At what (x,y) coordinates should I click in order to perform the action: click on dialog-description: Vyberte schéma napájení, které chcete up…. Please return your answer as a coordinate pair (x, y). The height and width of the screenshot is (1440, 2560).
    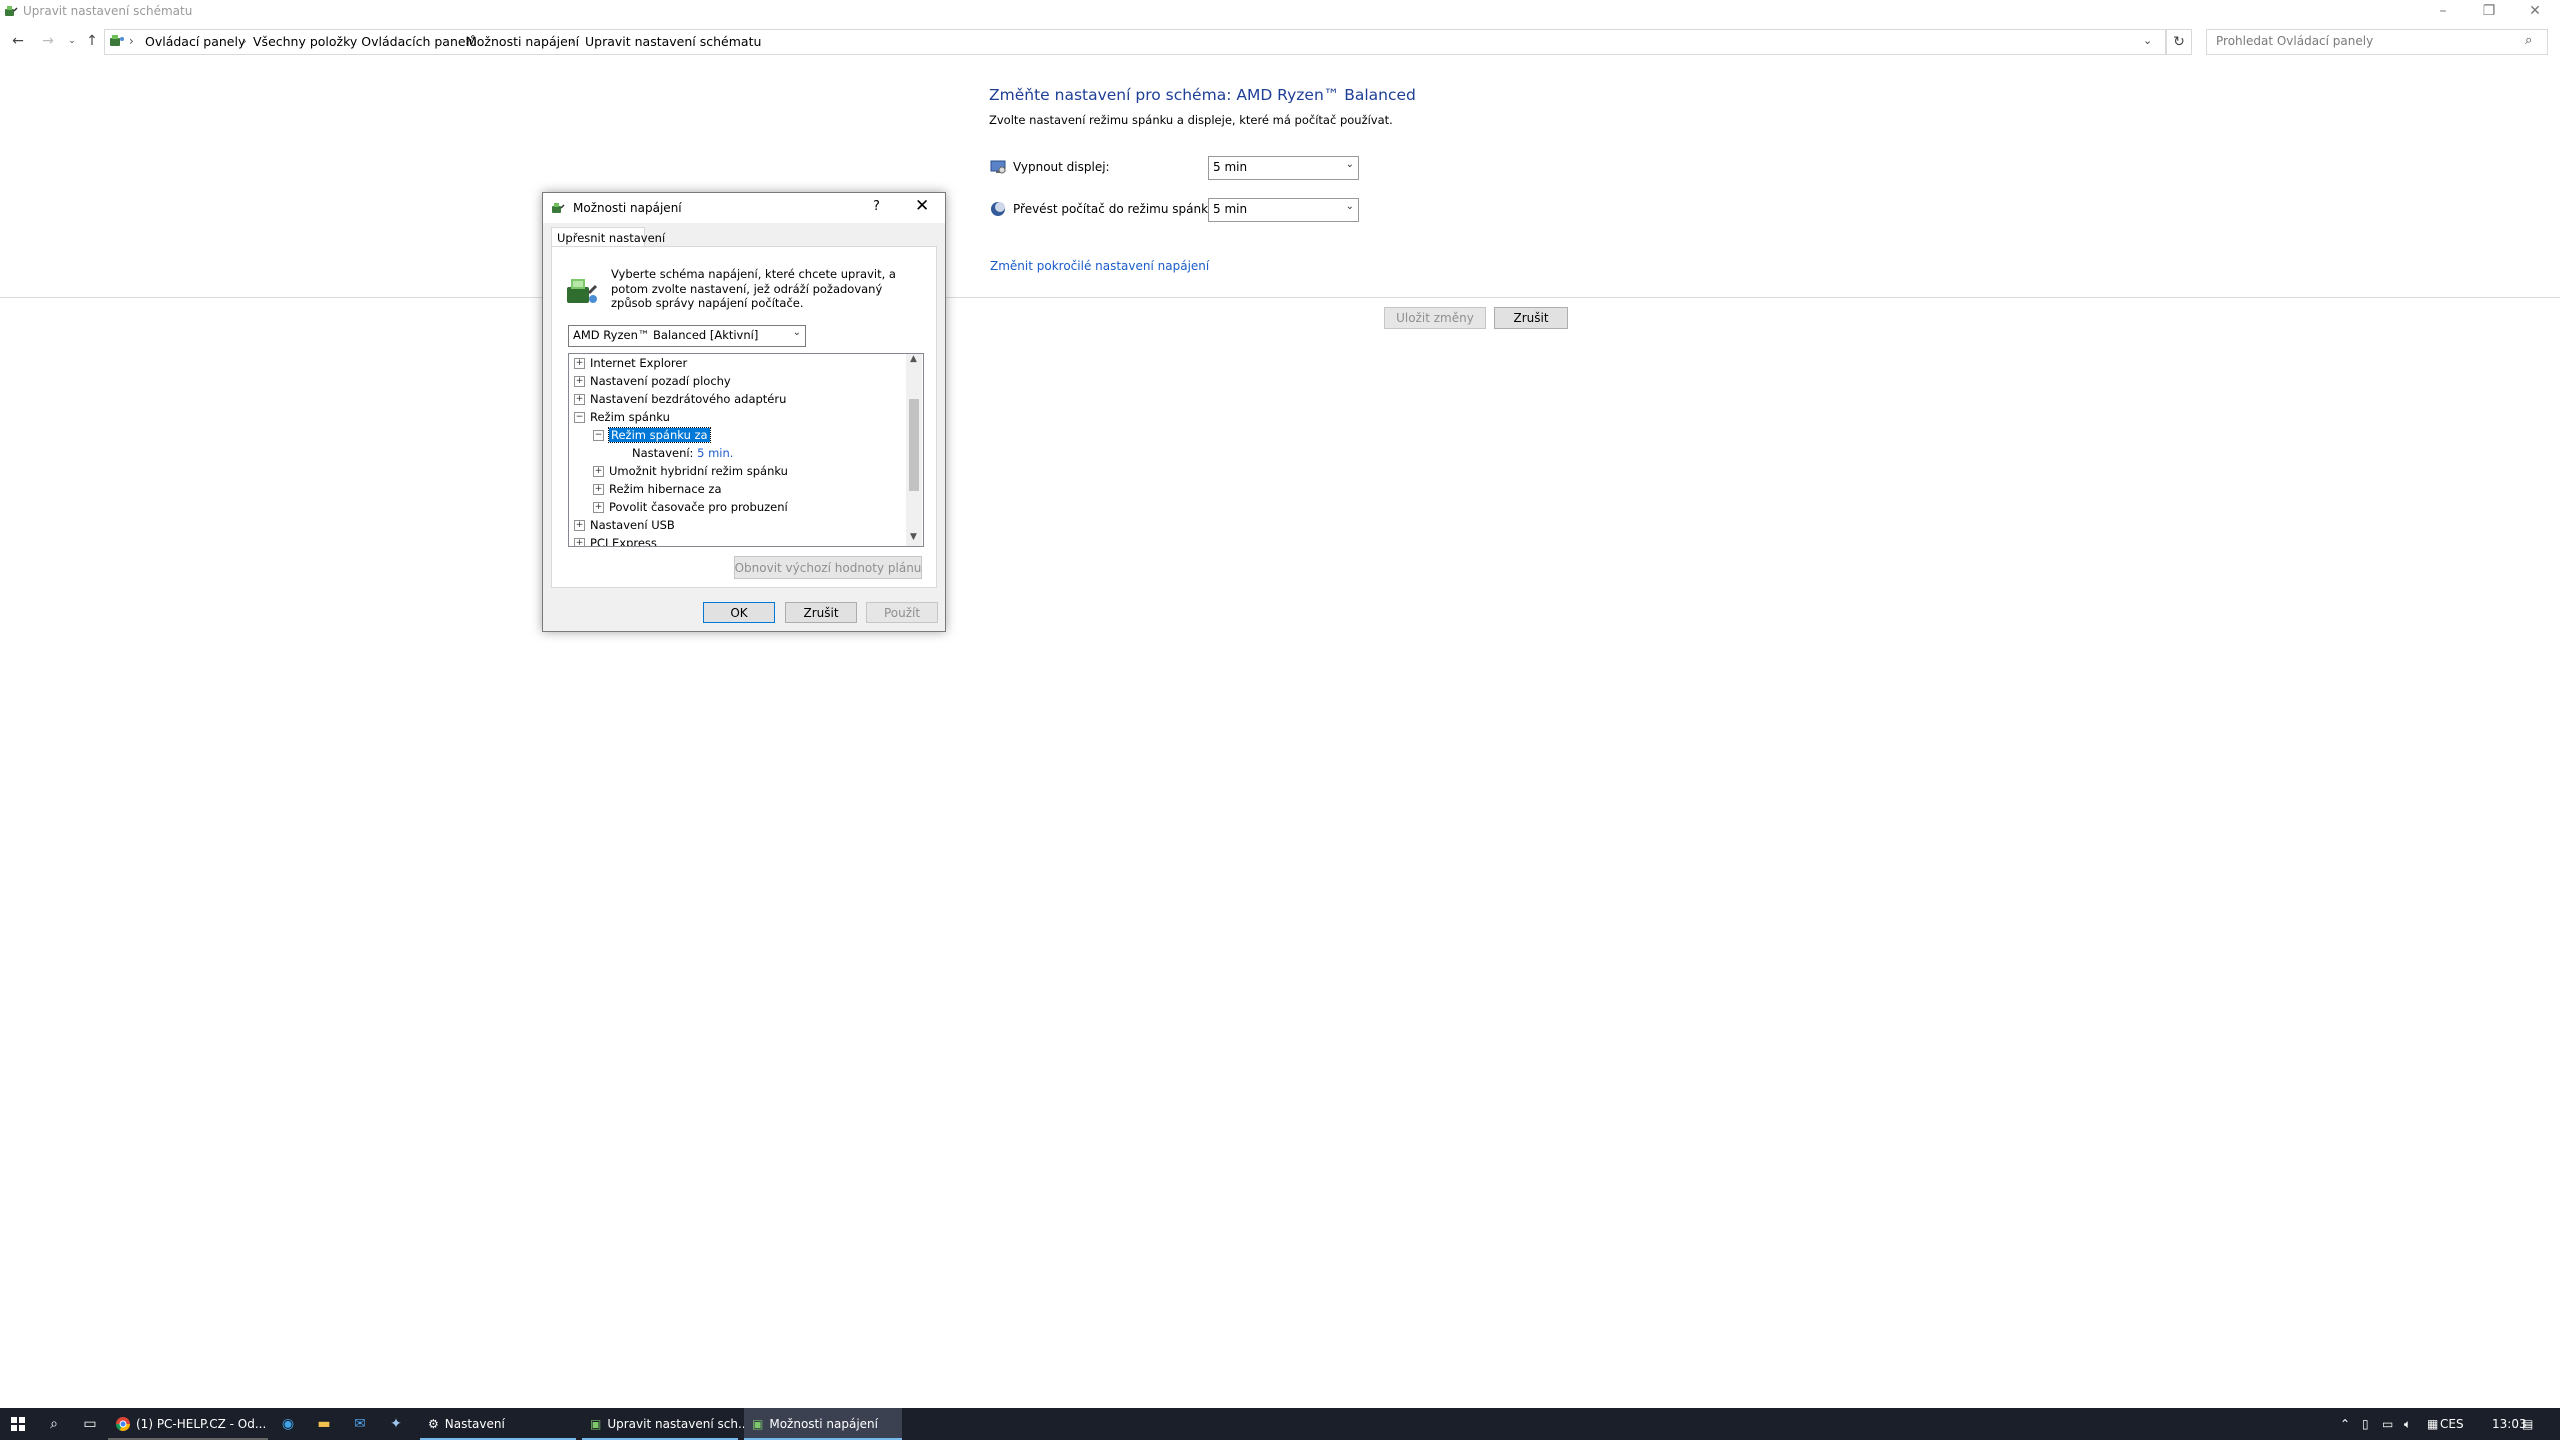
    Looking at the image, I should click on (753, 288).